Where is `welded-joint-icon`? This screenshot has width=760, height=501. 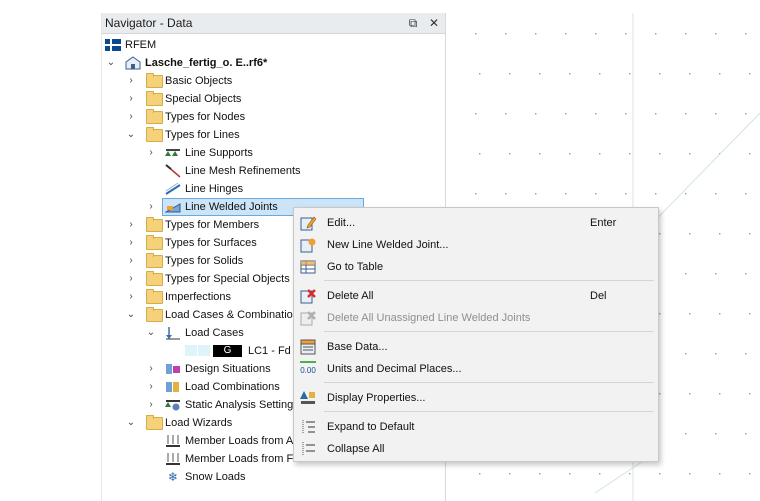
welded-joint-icon is located at coordinates (172, 207).